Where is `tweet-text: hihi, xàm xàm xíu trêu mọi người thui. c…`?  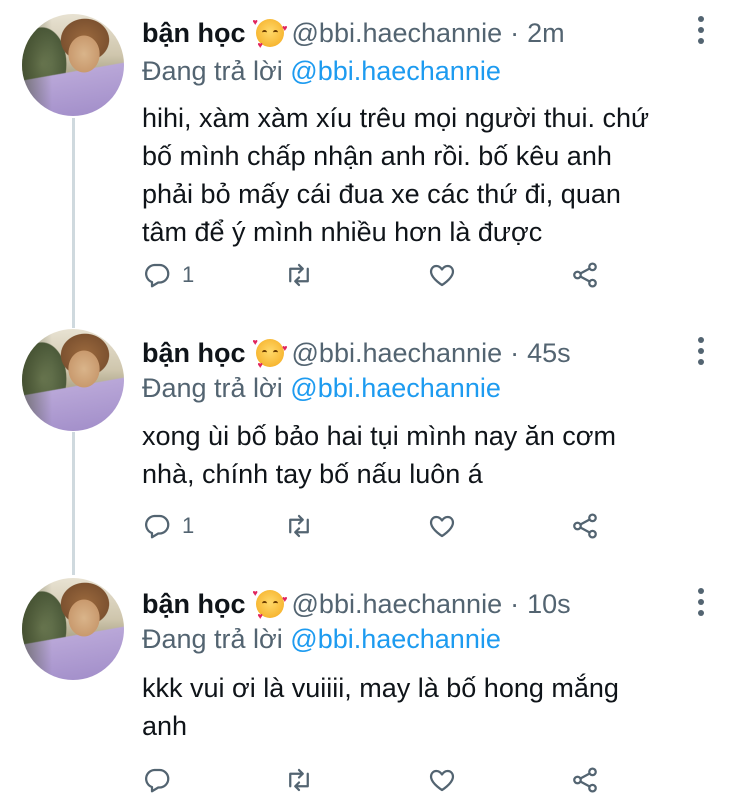 tweet-text: hihi, xàm xàm xíu trêu mọi người thui. c… is located at coordinates (422, 175).